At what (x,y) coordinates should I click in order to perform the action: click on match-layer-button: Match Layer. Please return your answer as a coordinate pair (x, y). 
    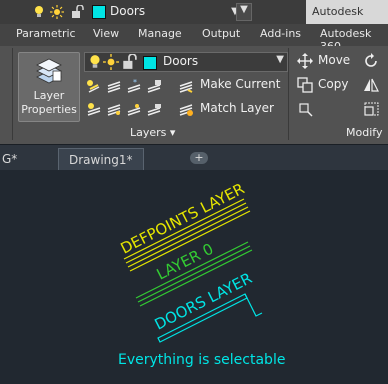
    Looking at the image, I should click on (237, 108).